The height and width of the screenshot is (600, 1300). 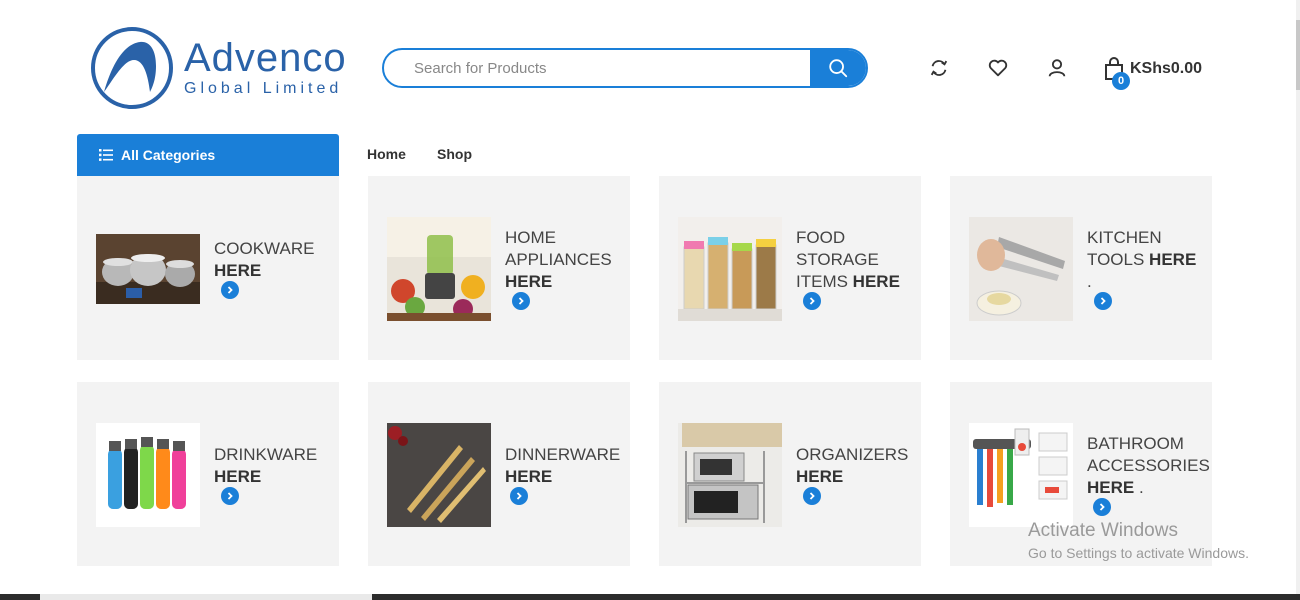 What do you see at coordinates (730, 475) in the screenshot?
I see `organizers-image` at bounding box center [730, 475].